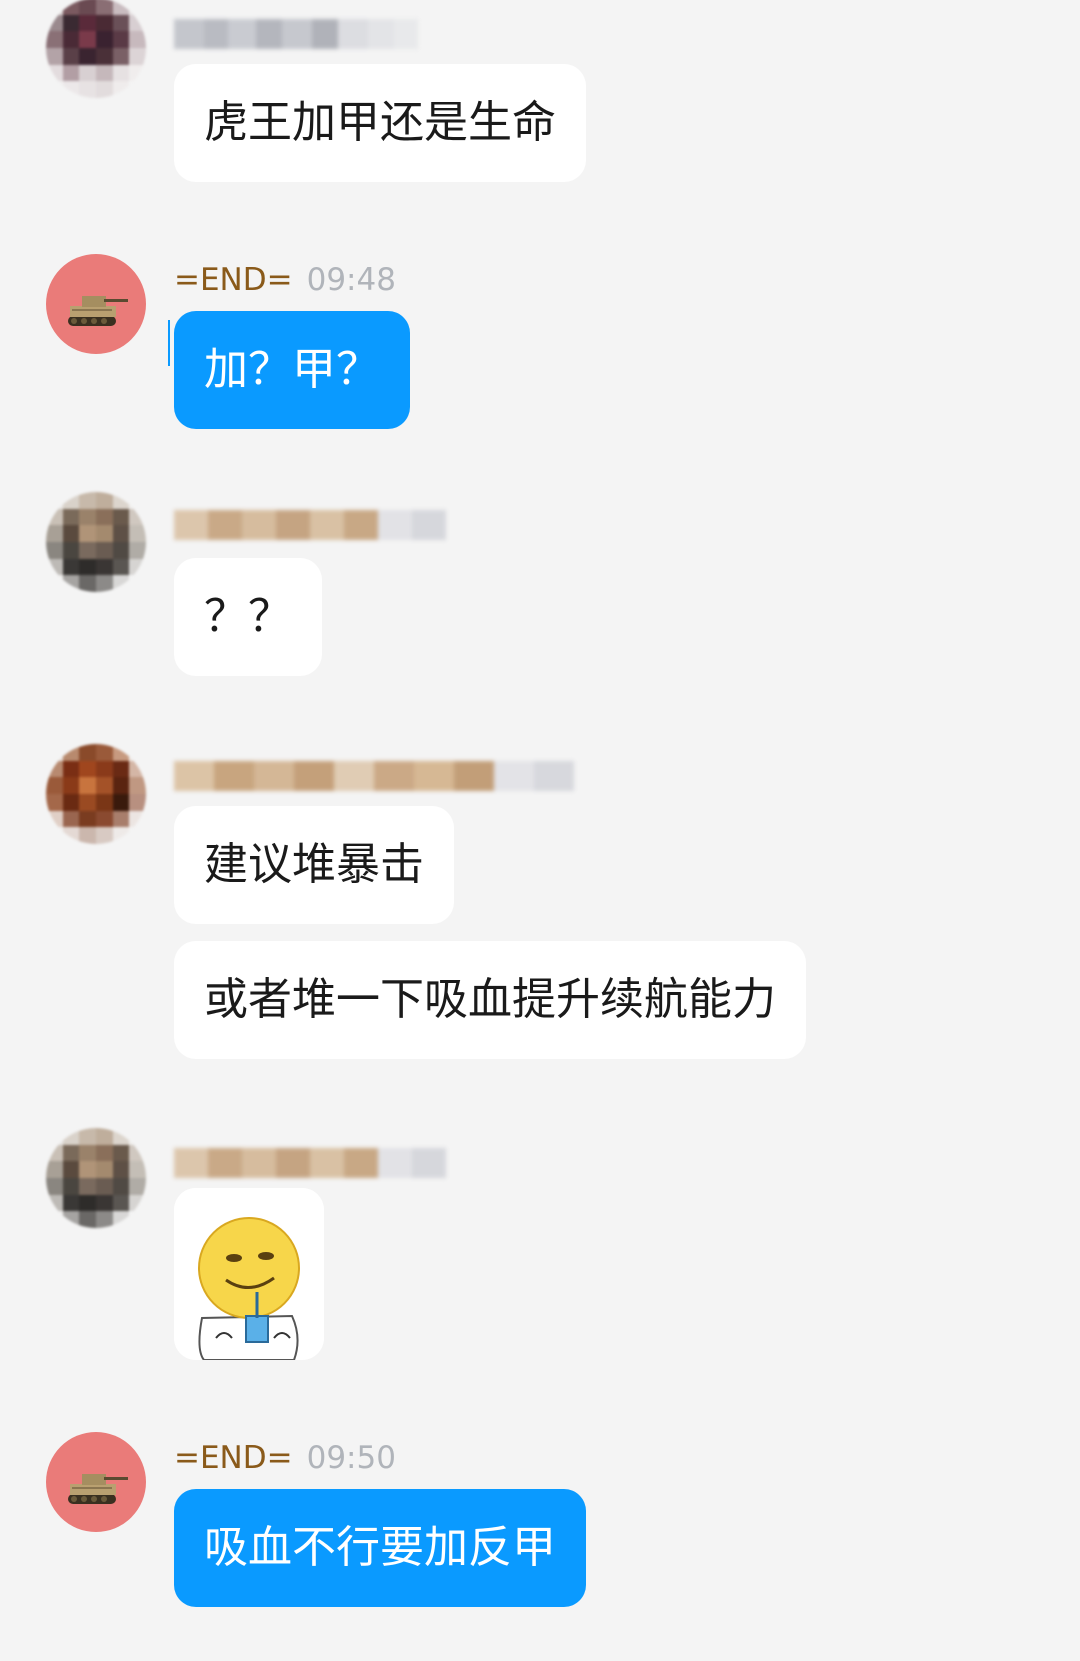 This screenshot has width=1080, height=1661. I want to click on message-bubble: 建议堆暴击, so click(314, 865).